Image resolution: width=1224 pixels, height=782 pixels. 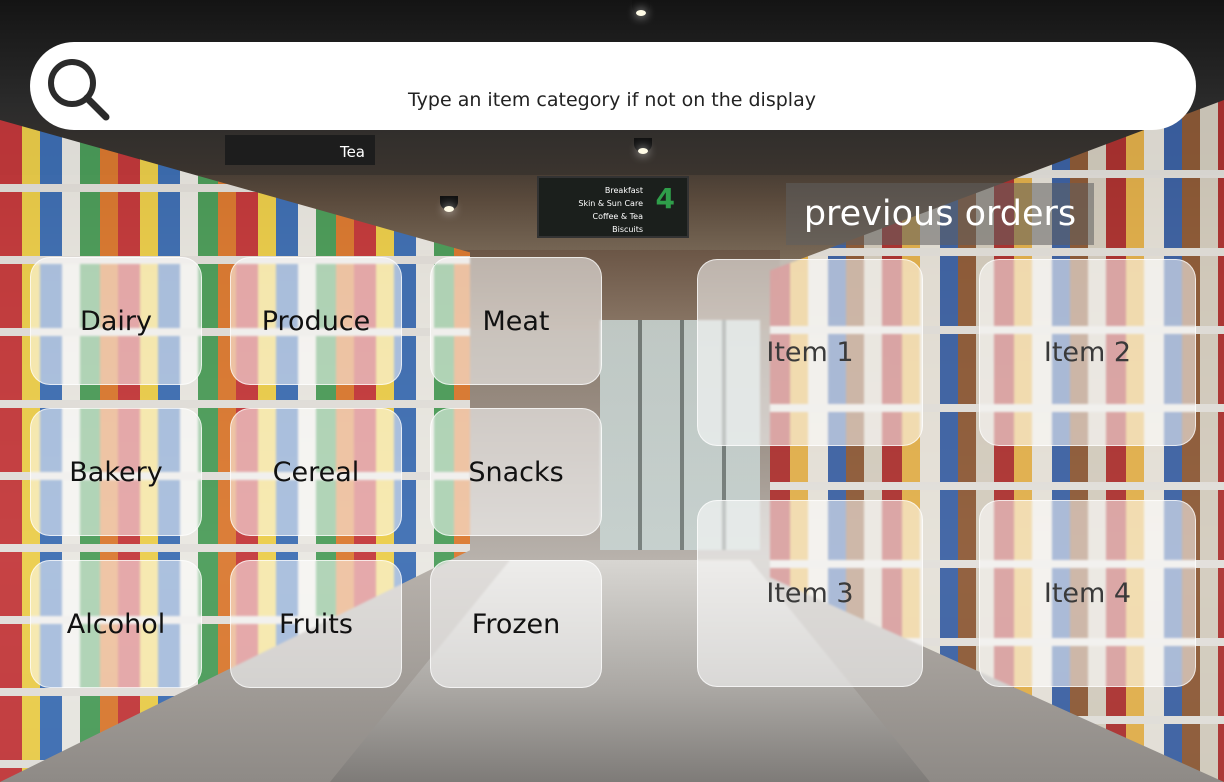 What do you see at coordinates (116, 472) in the screenshot?
I see `category-bakery-button: Bakery` at bounding box center [116, 472].